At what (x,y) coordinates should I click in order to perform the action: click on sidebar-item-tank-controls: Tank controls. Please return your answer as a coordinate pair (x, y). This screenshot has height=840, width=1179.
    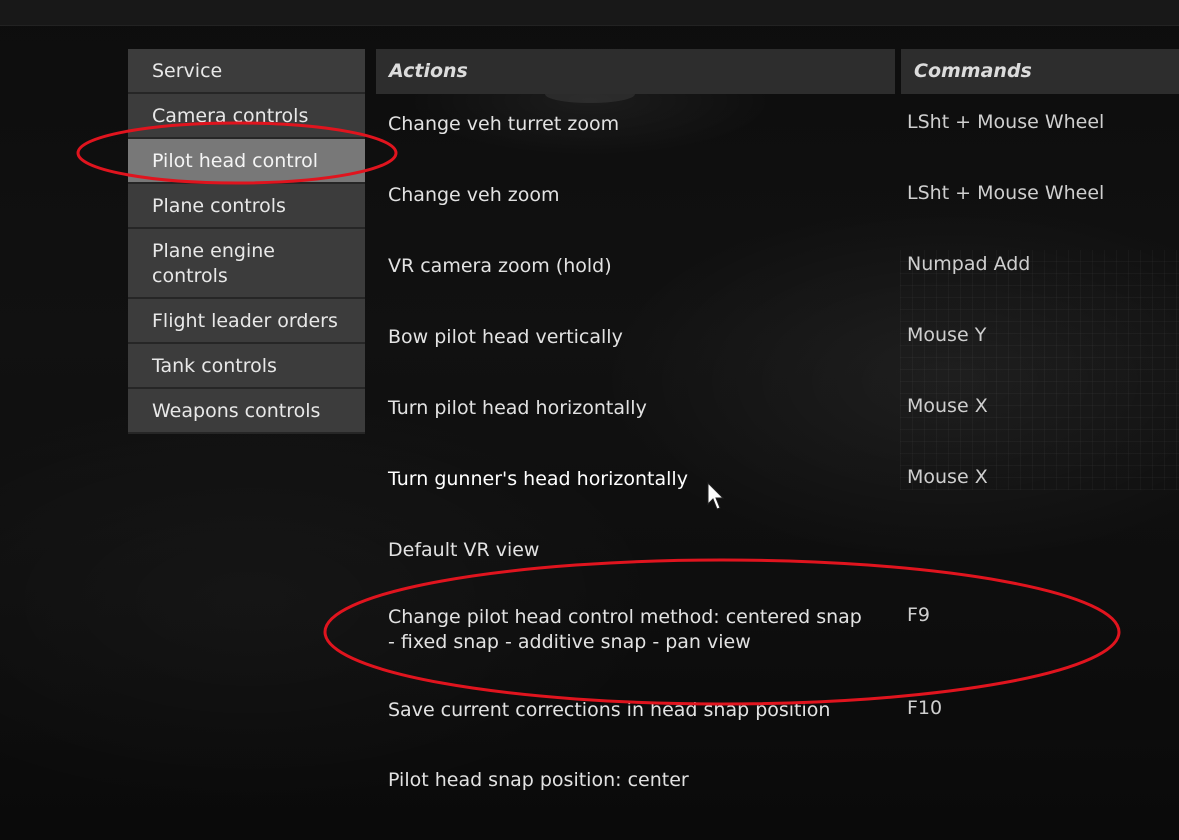
    Looking at the image, I should click on (246, 366).